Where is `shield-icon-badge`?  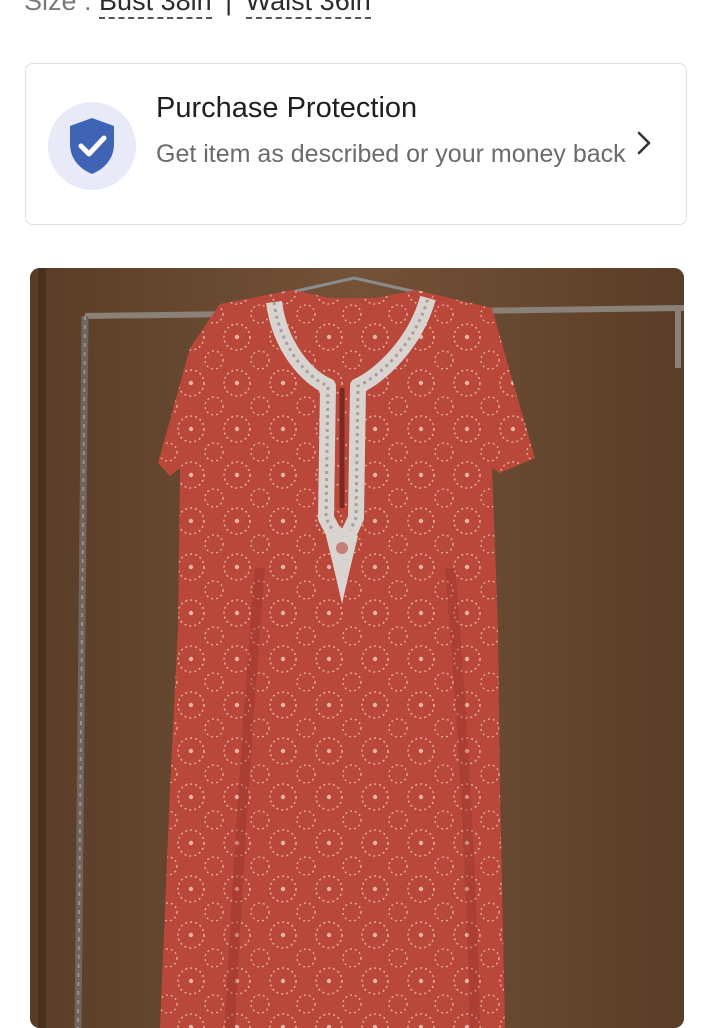
shield-icon-badge is located at coordinates (92, 146).